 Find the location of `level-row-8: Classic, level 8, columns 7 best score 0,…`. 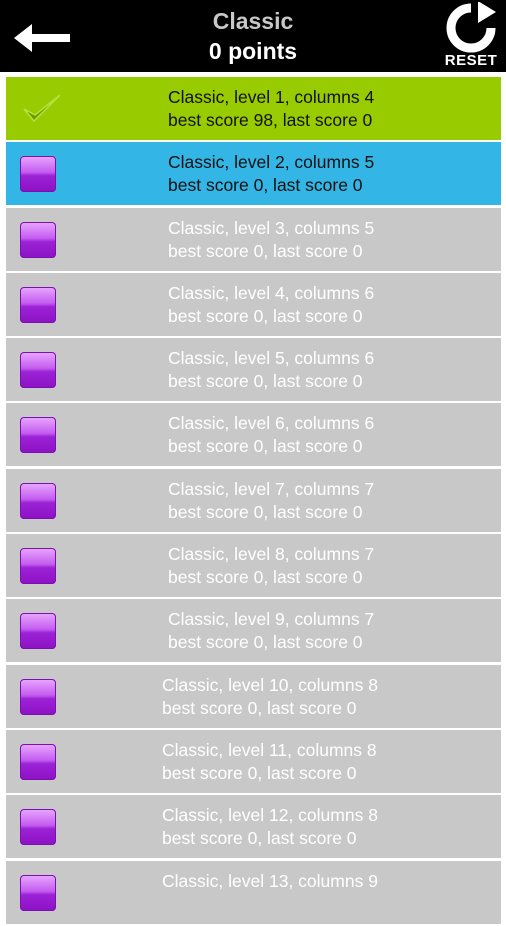

level-row-8: Classic, level 8, columns 7 best score 0,… is located at coordinates (253, 566).